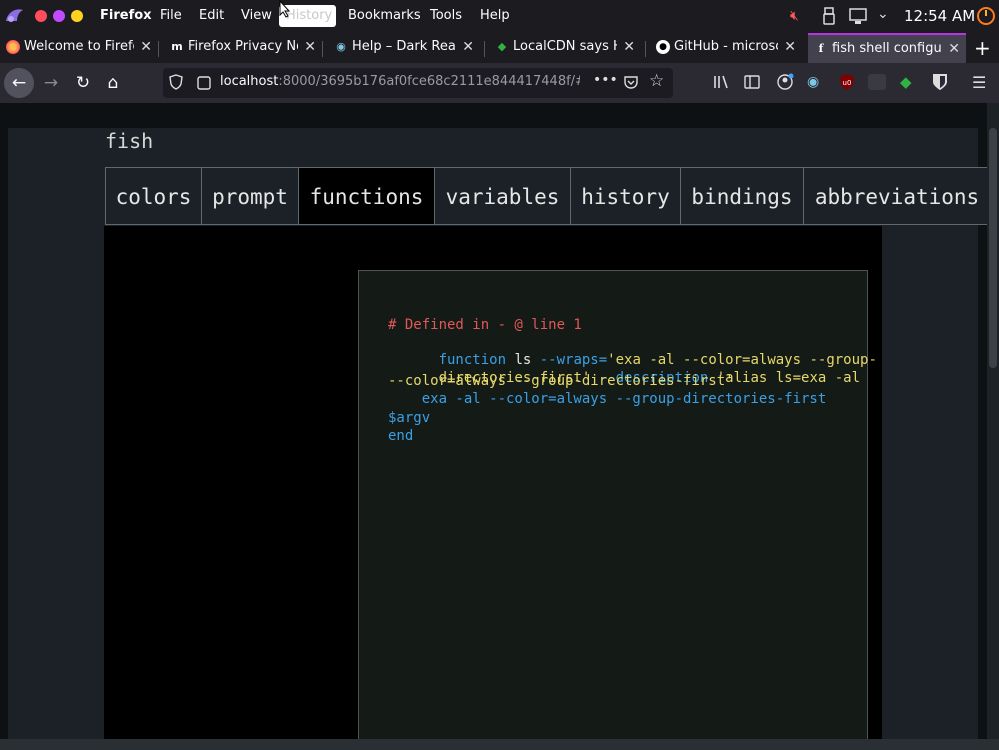  Describe the element at coordinates (129, 141) in the screenshot. I see `page-title: fish` at that location.